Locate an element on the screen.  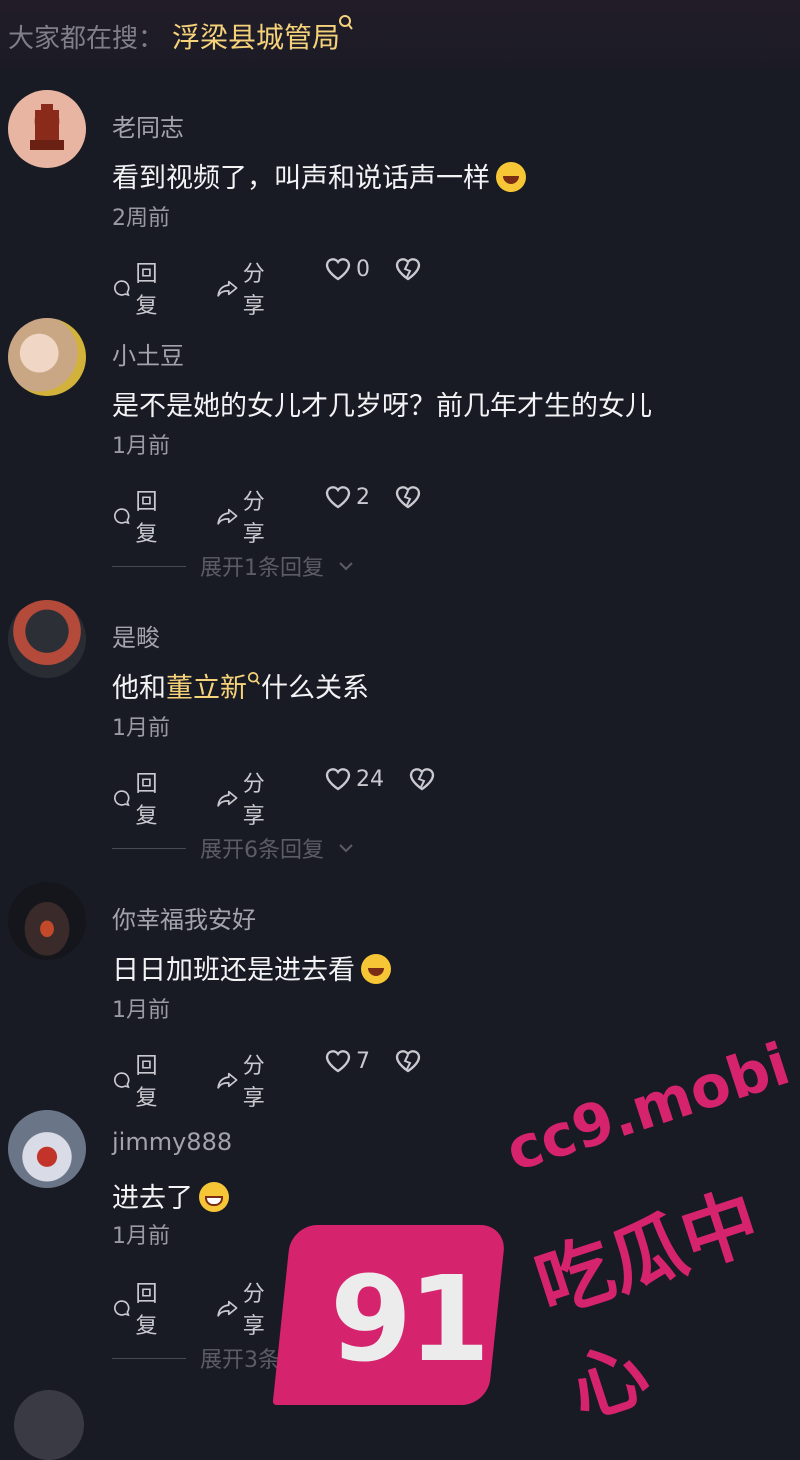
like-button: 24 is located at coordinates (354, 779).